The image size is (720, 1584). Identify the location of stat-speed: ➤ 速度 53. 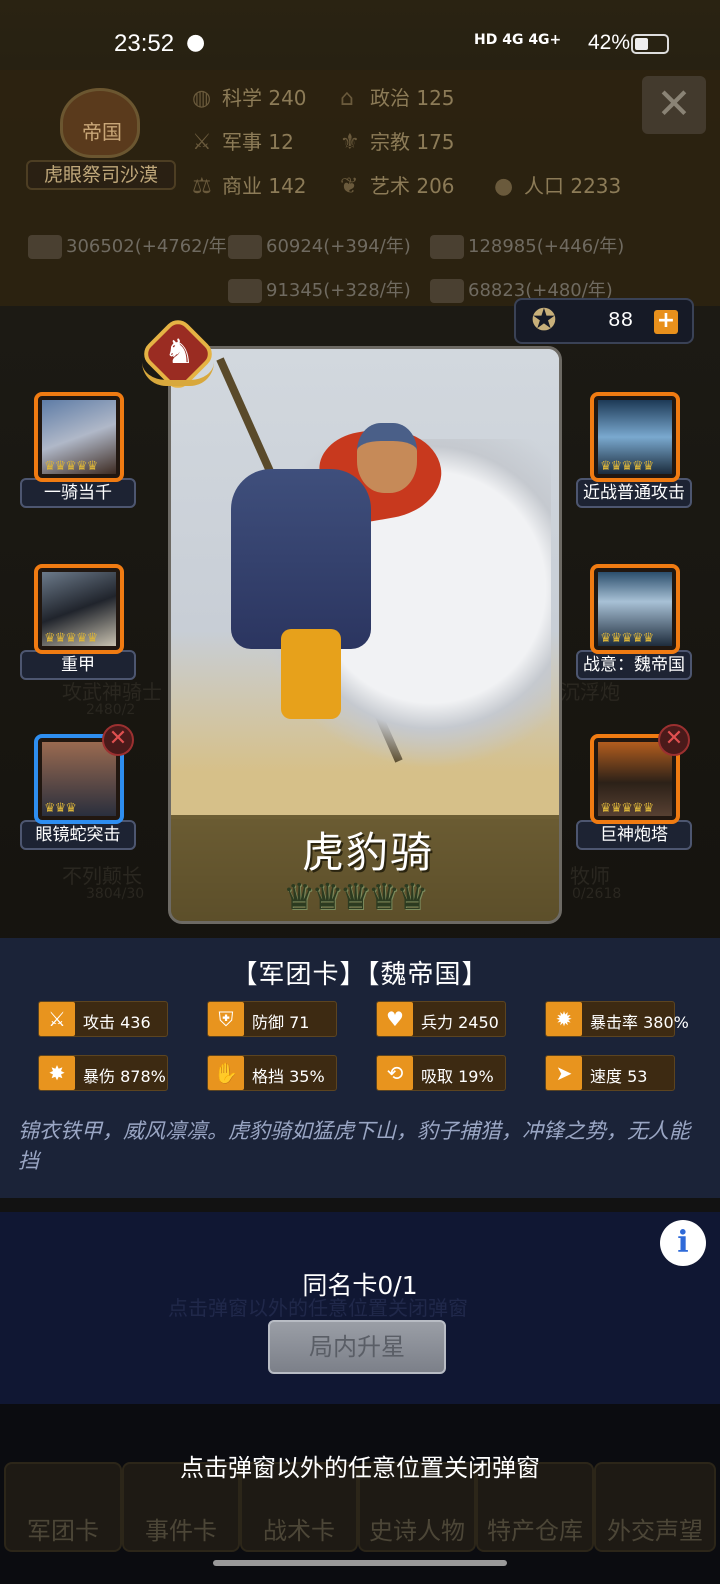
(610, 1073).